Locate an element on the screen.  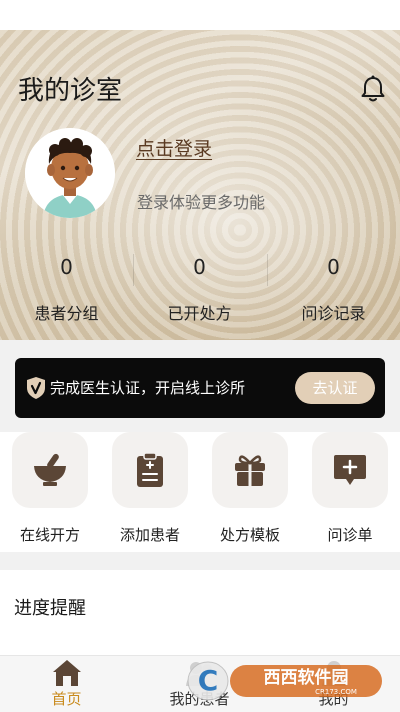
watermark-text: 西西软件园 is located at coordinates (306, 677).